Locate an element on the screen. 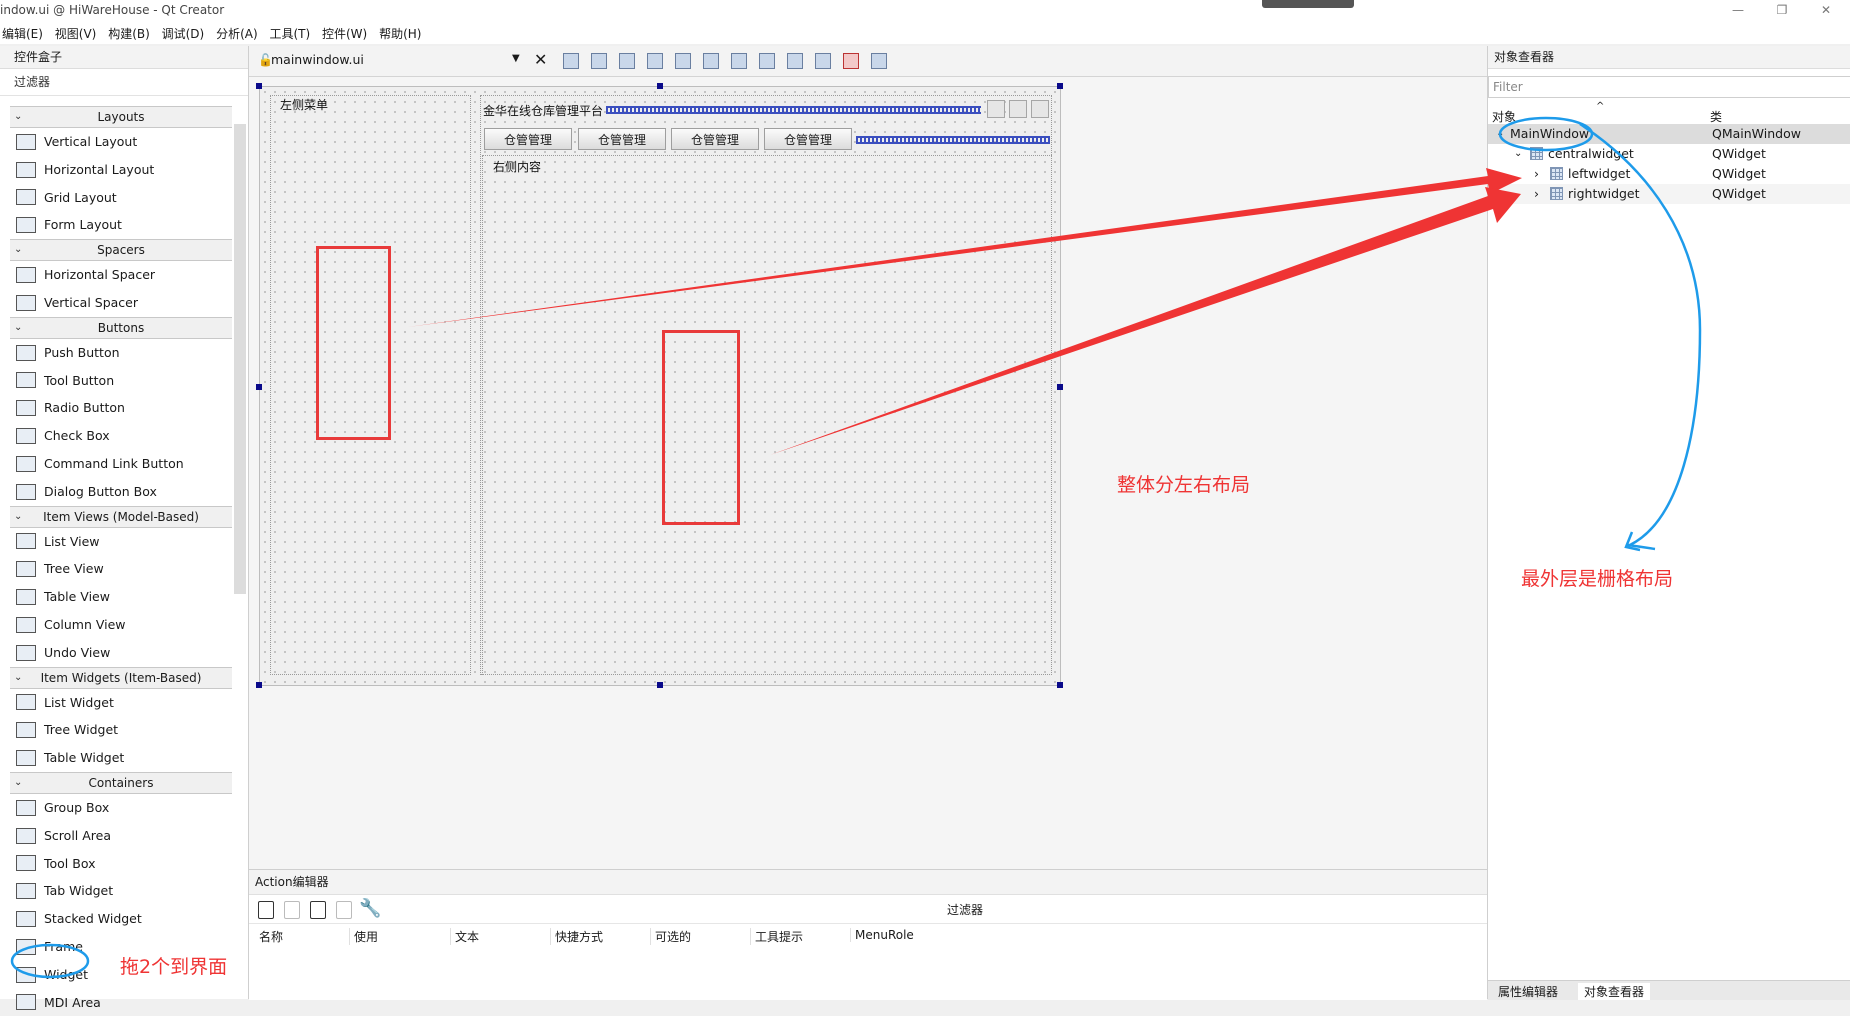 This screenshot has width=1850, height=1016. widget-item: Horizontal Spacer is located at coordinates (121, 275).